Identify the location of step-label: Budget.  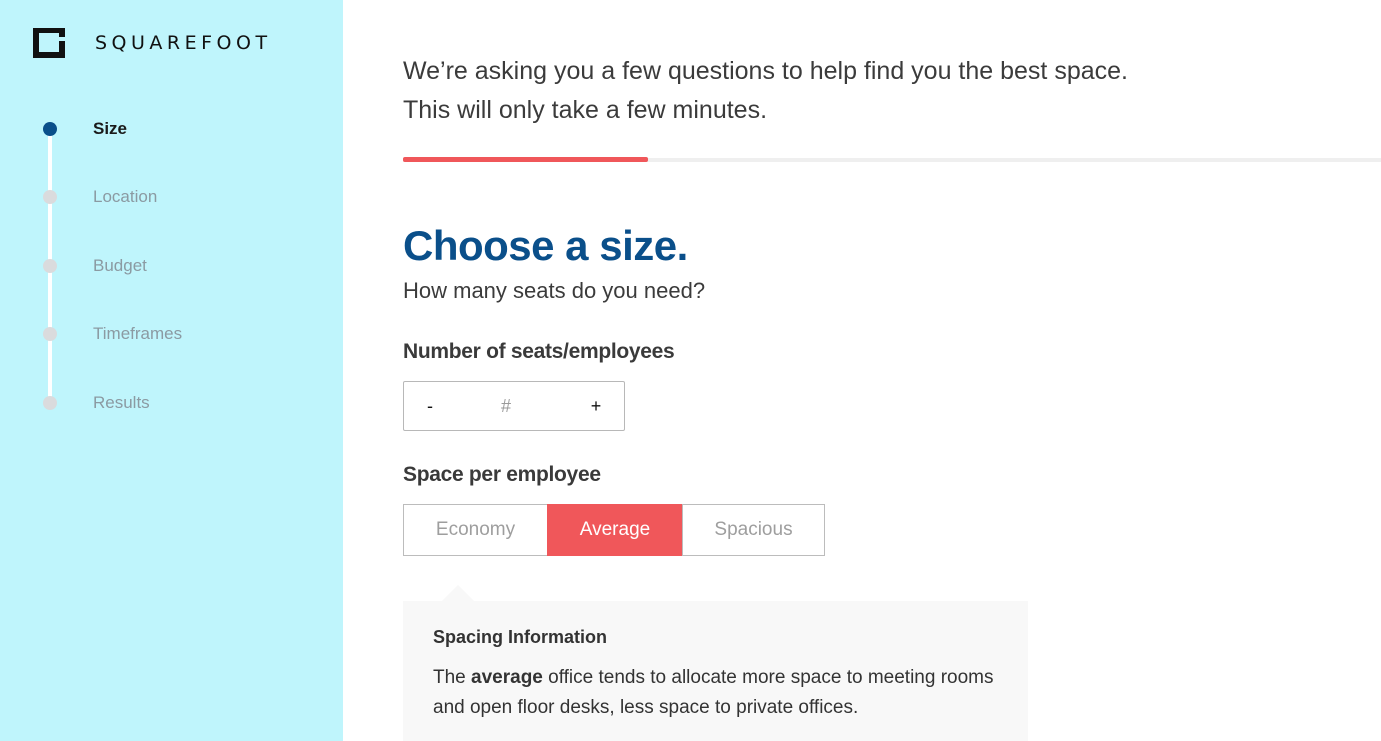
(120, 265).